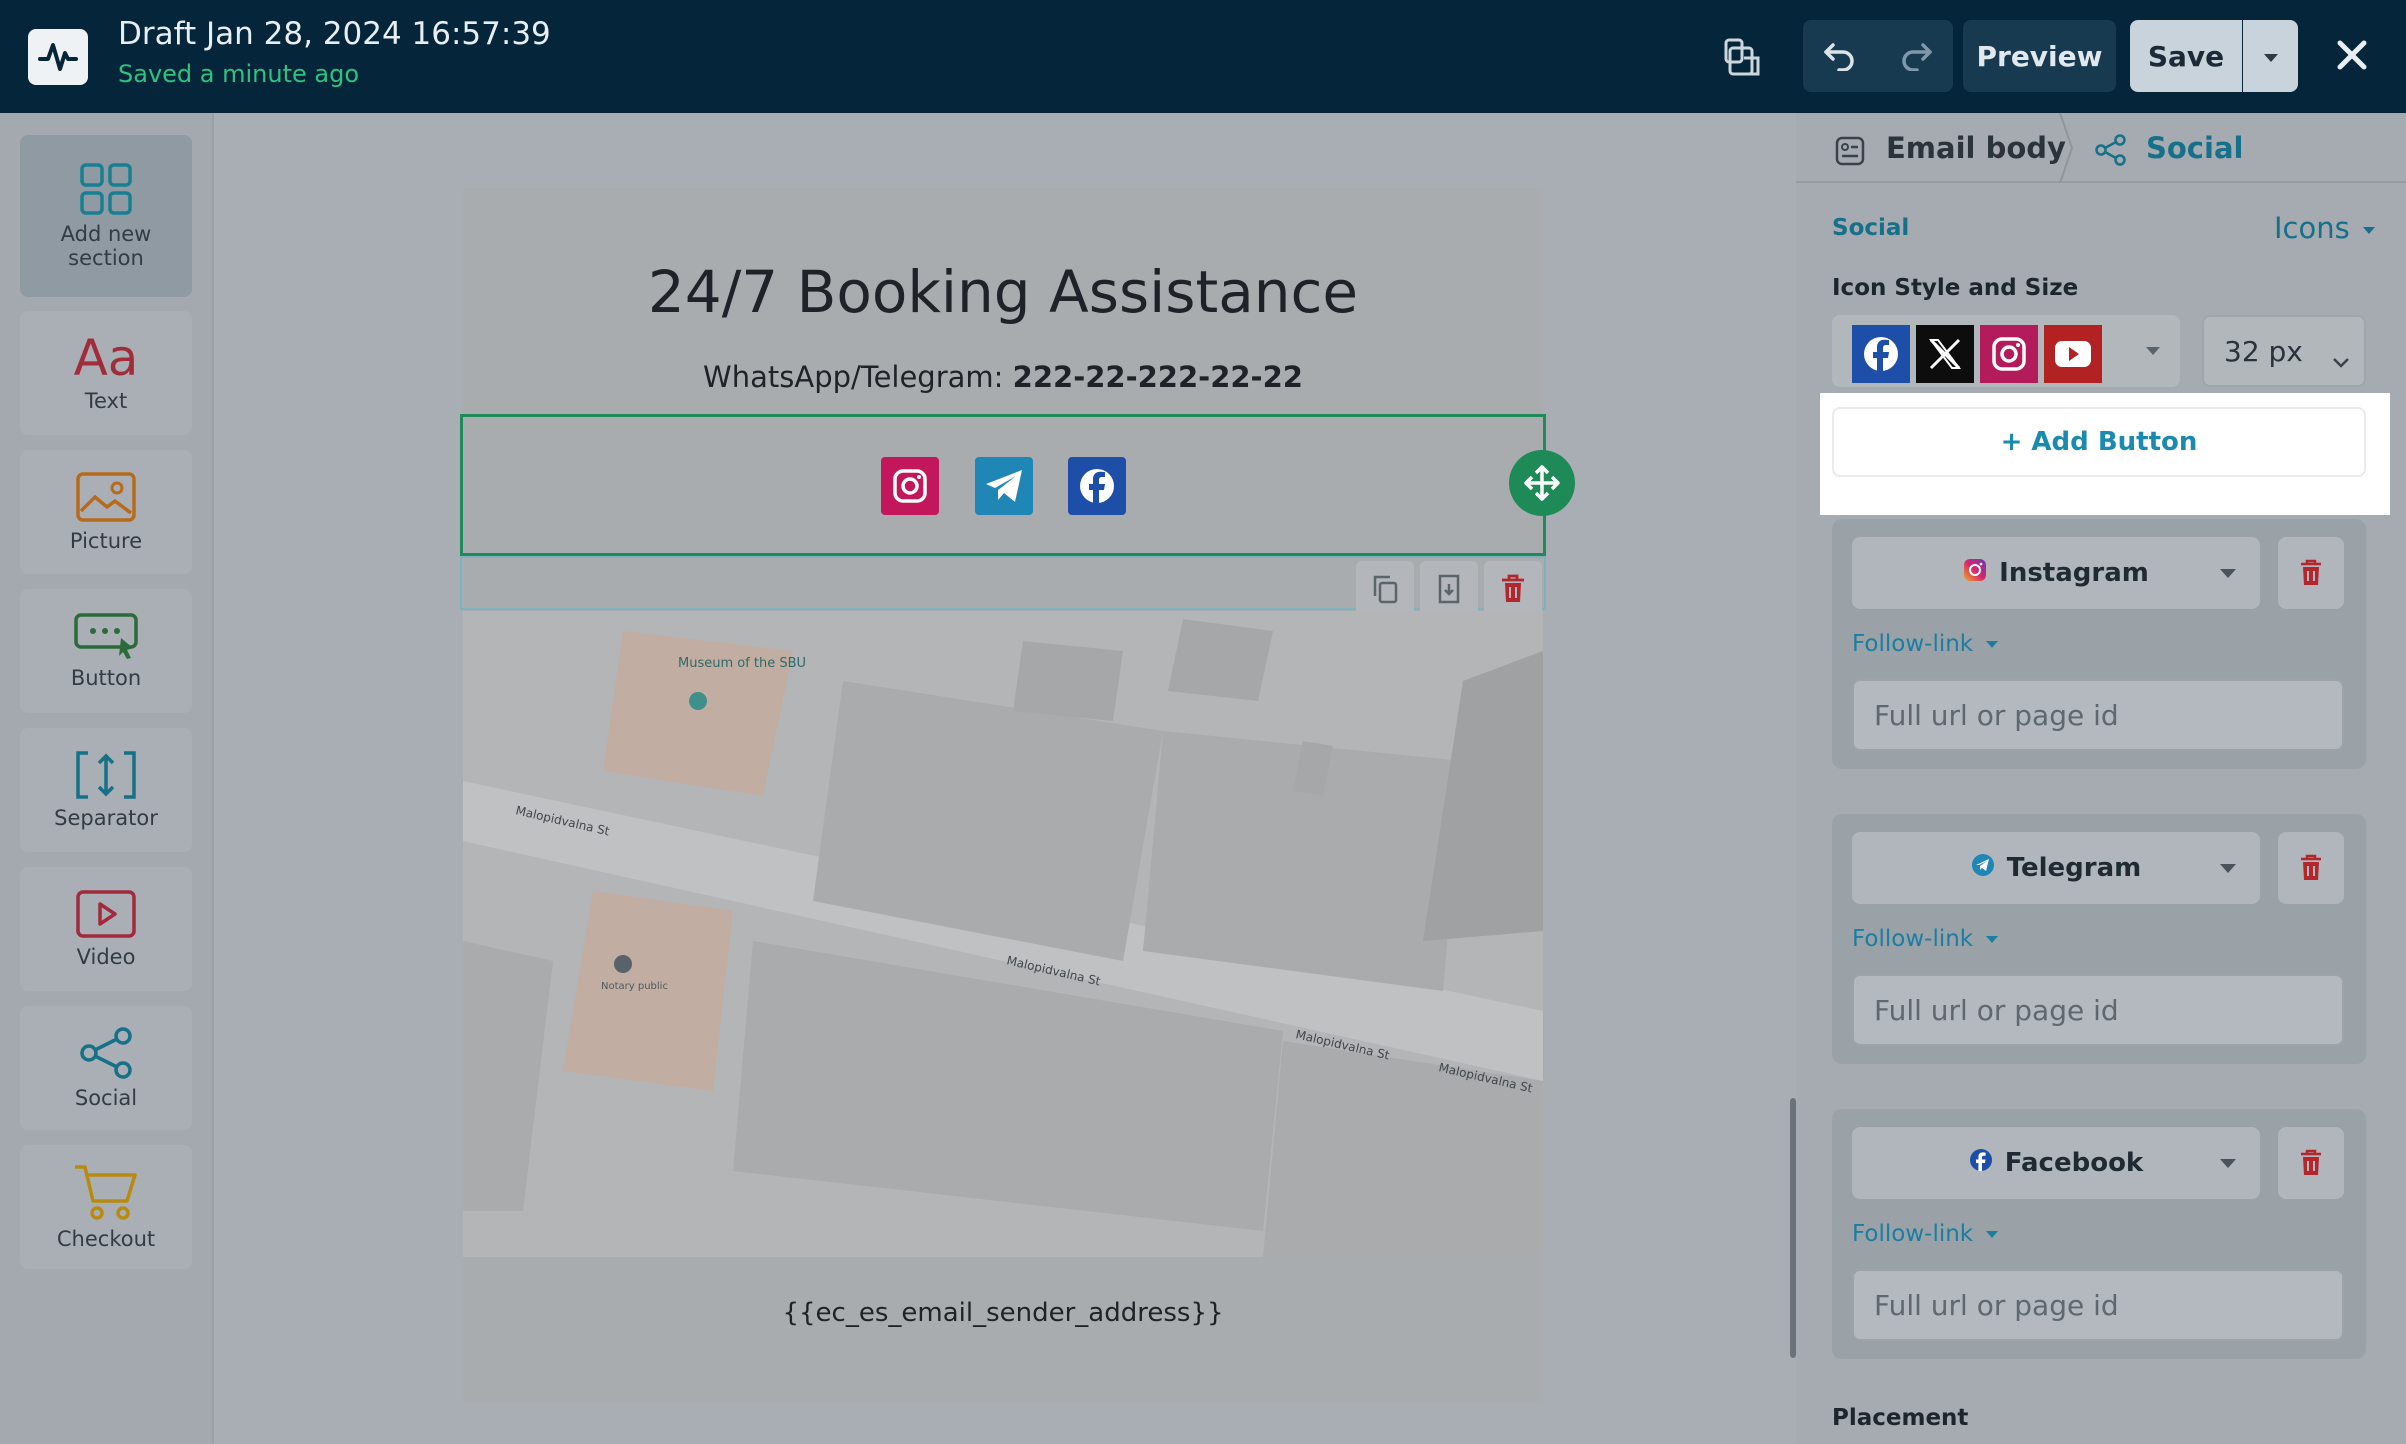 This screenshot has width=2406, height=1444. I want to click on picture-icon, so click(106, 497).